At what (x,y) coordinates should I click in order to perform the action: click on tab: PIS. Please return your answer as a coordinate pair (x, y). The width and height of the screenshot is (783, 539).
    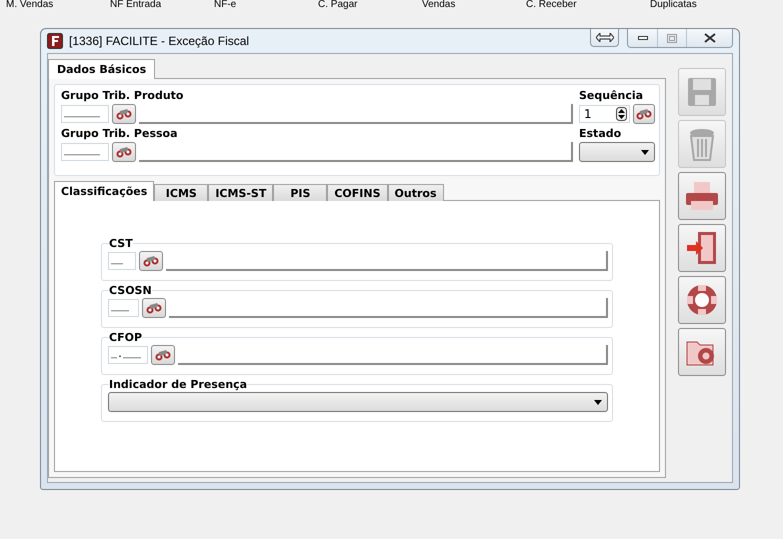
    Looking at the image, I should click on (300, 192).